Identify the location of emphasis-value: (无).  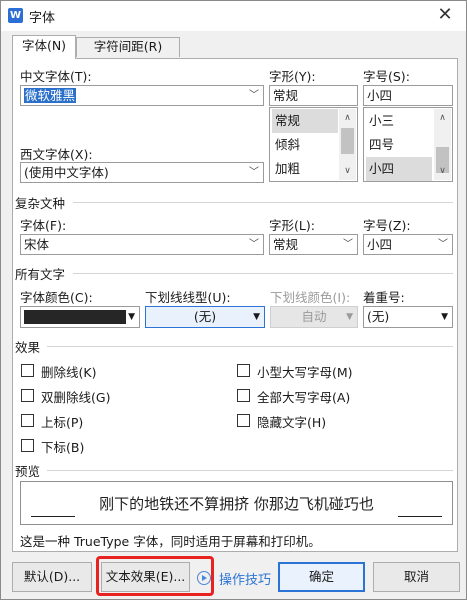
(378, 316).